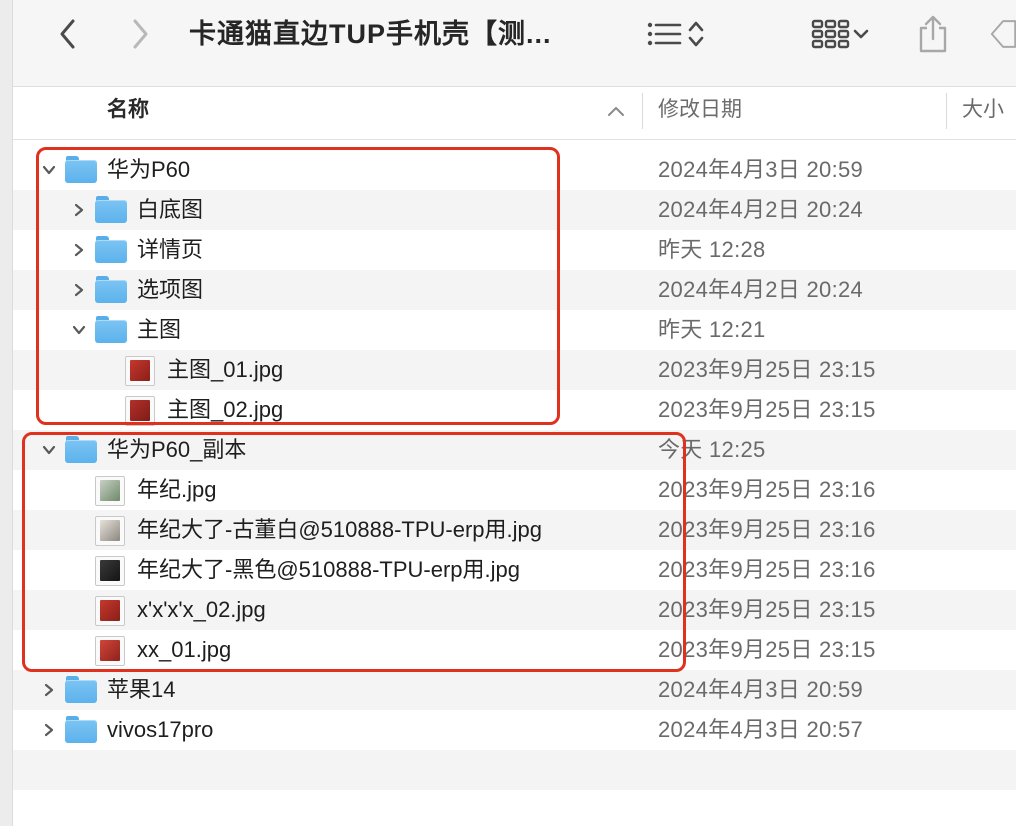 The image size is (1016, 826). I want to click on item-name: 主图_02.jpg, so click(225, 409).